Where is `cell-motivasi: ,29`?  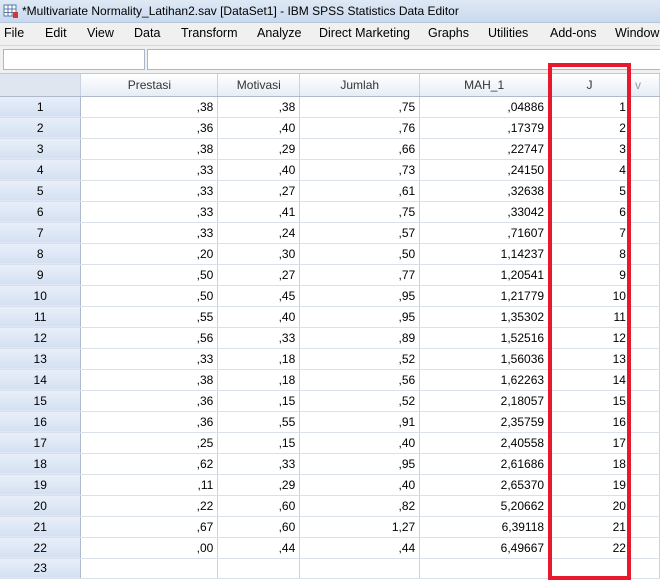
cell-motivasi: ,29 is located at coordinates (259, 485).